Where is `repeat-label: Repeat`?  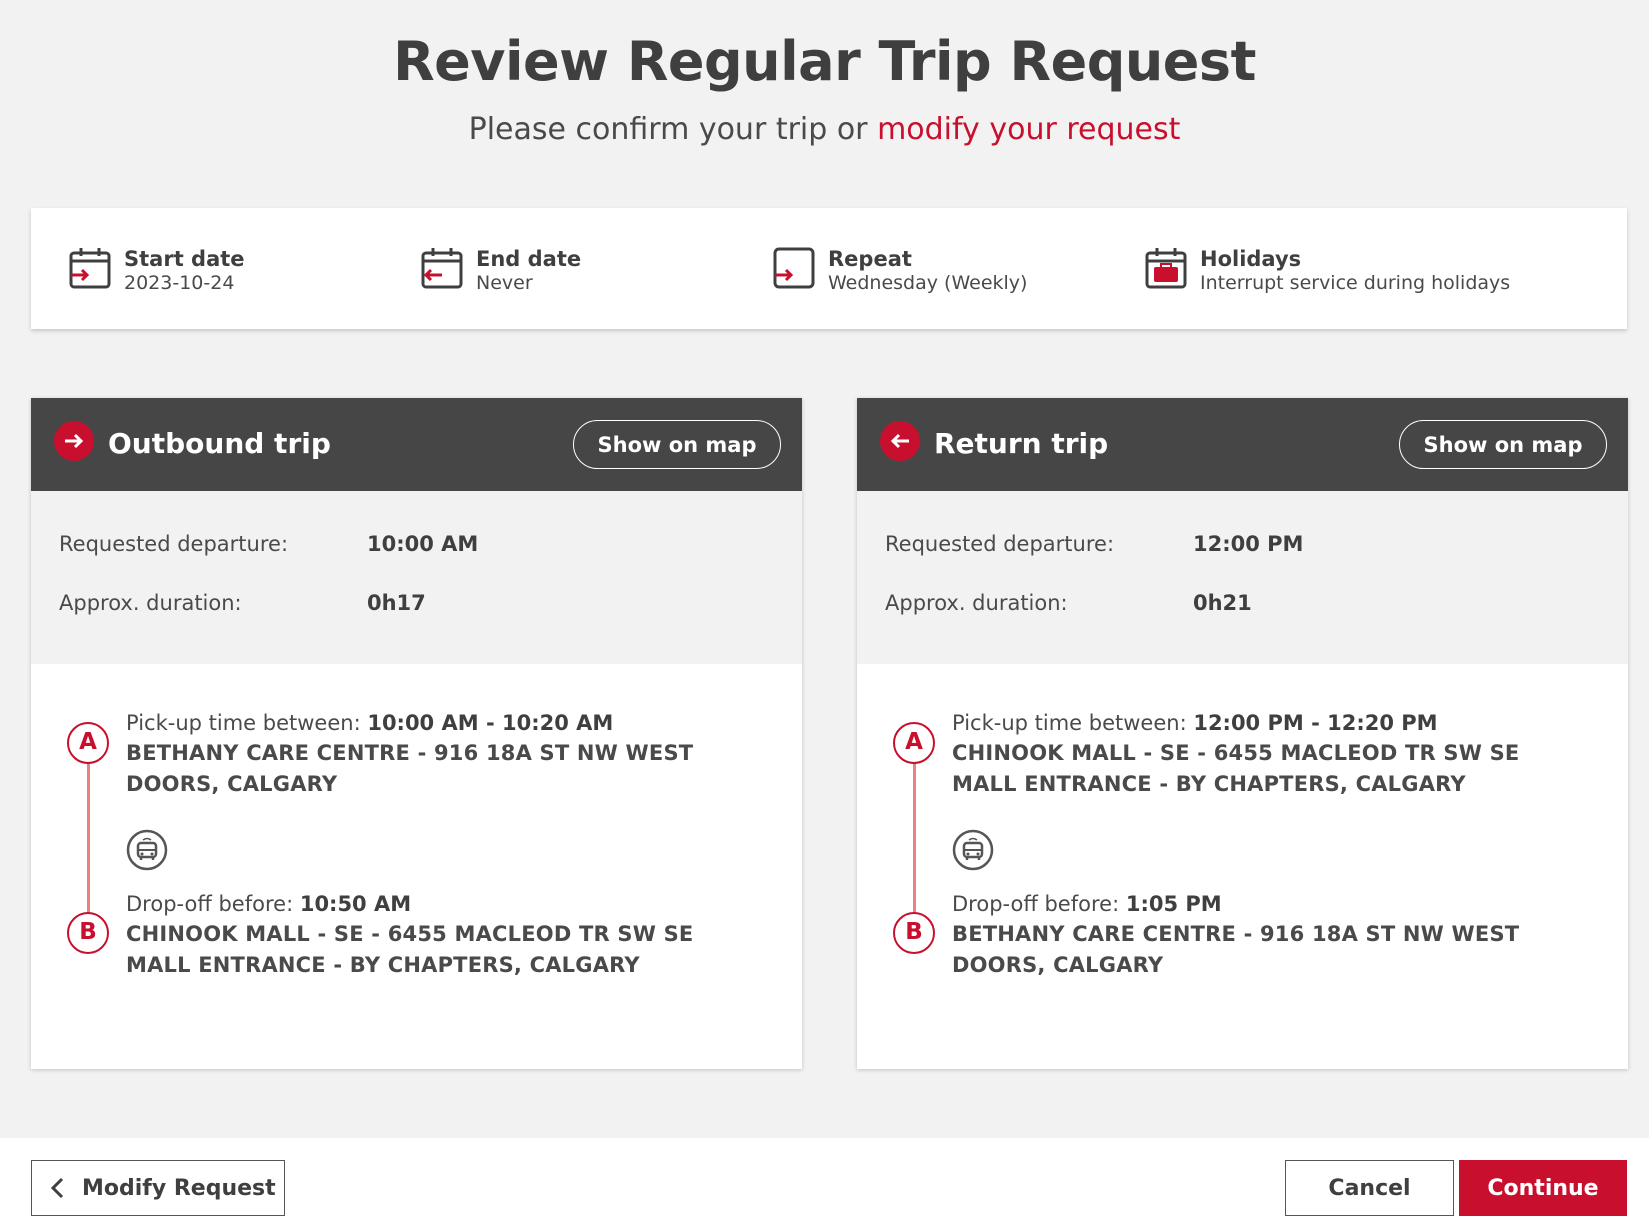
repeat-label: Repeat is located at coordinates (870, 259).